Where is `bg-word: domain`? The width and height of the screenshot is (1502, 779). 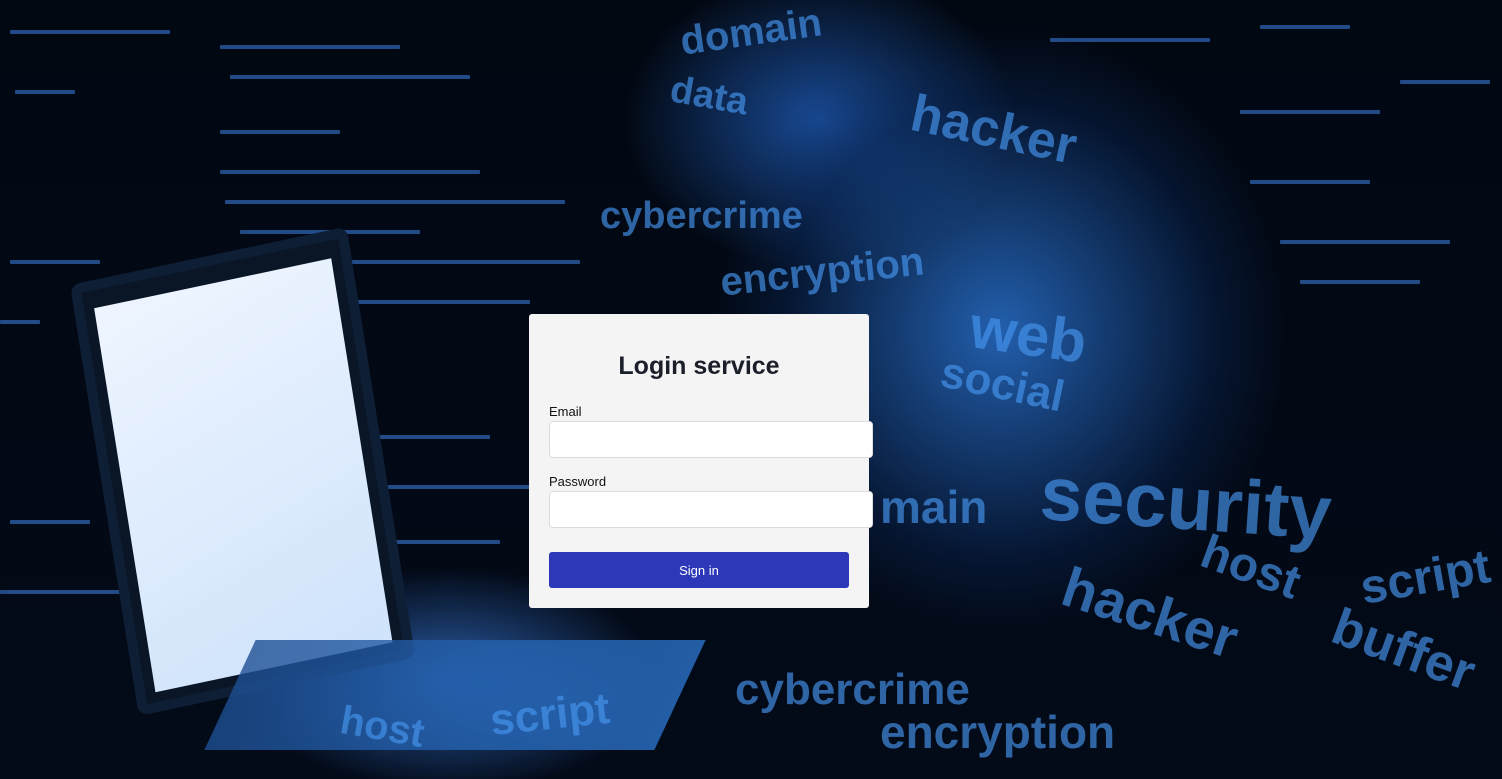
bg-word: domain is located at coordinates (751, 32).